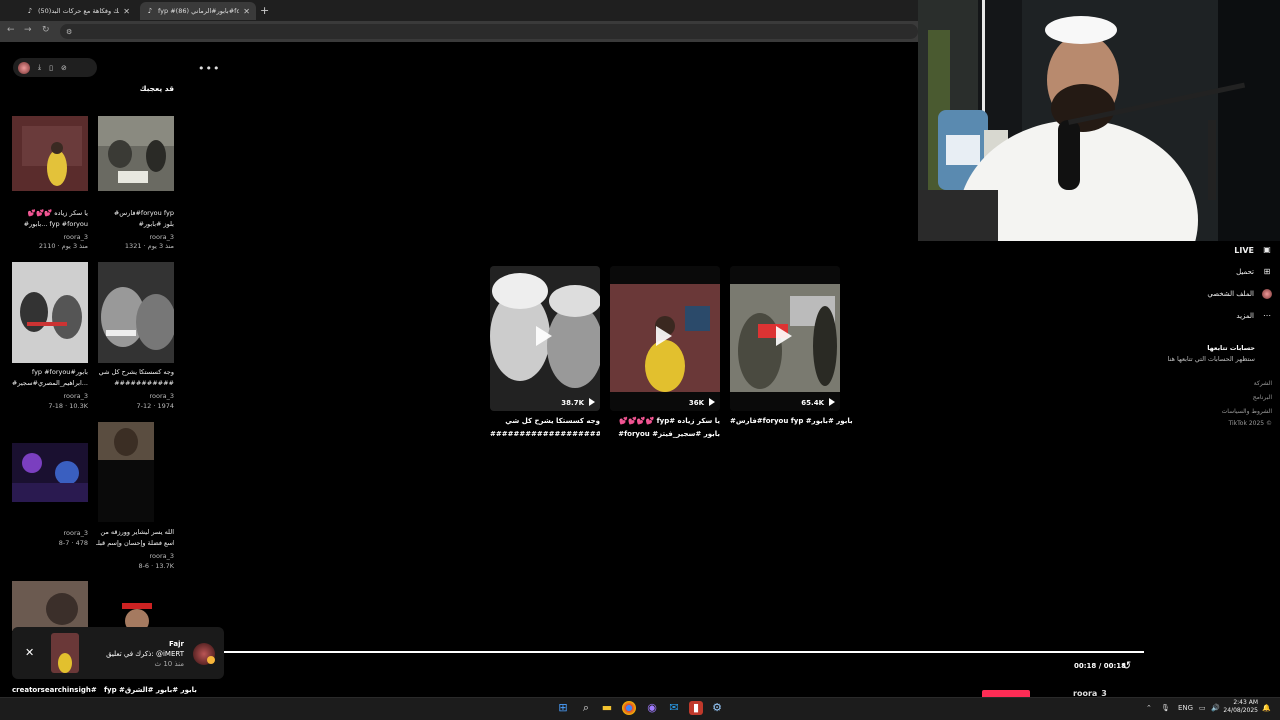 This screenshot has height=720, width=1280. I want to click on view-count: 65.4K, so click(812, 403).